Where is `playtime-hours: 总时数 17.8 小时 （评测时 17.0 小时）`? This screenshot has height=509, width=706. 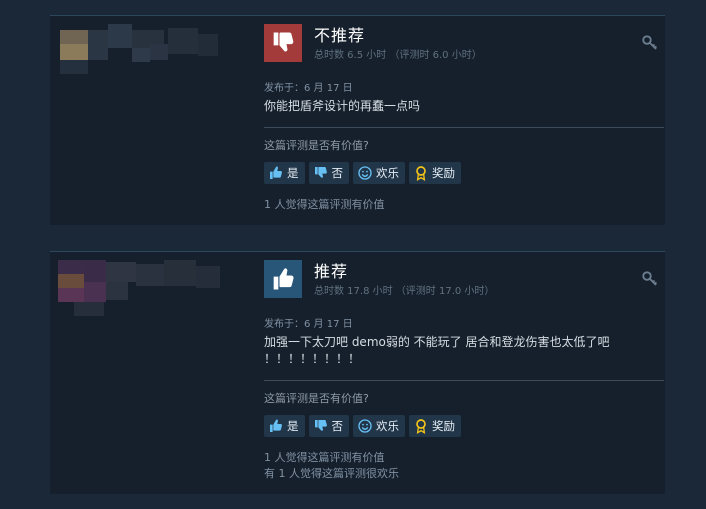
playtime-hours: 总时数 17.8 小时 （评测时 17.0 小时） is located at coordinates (404, 291).